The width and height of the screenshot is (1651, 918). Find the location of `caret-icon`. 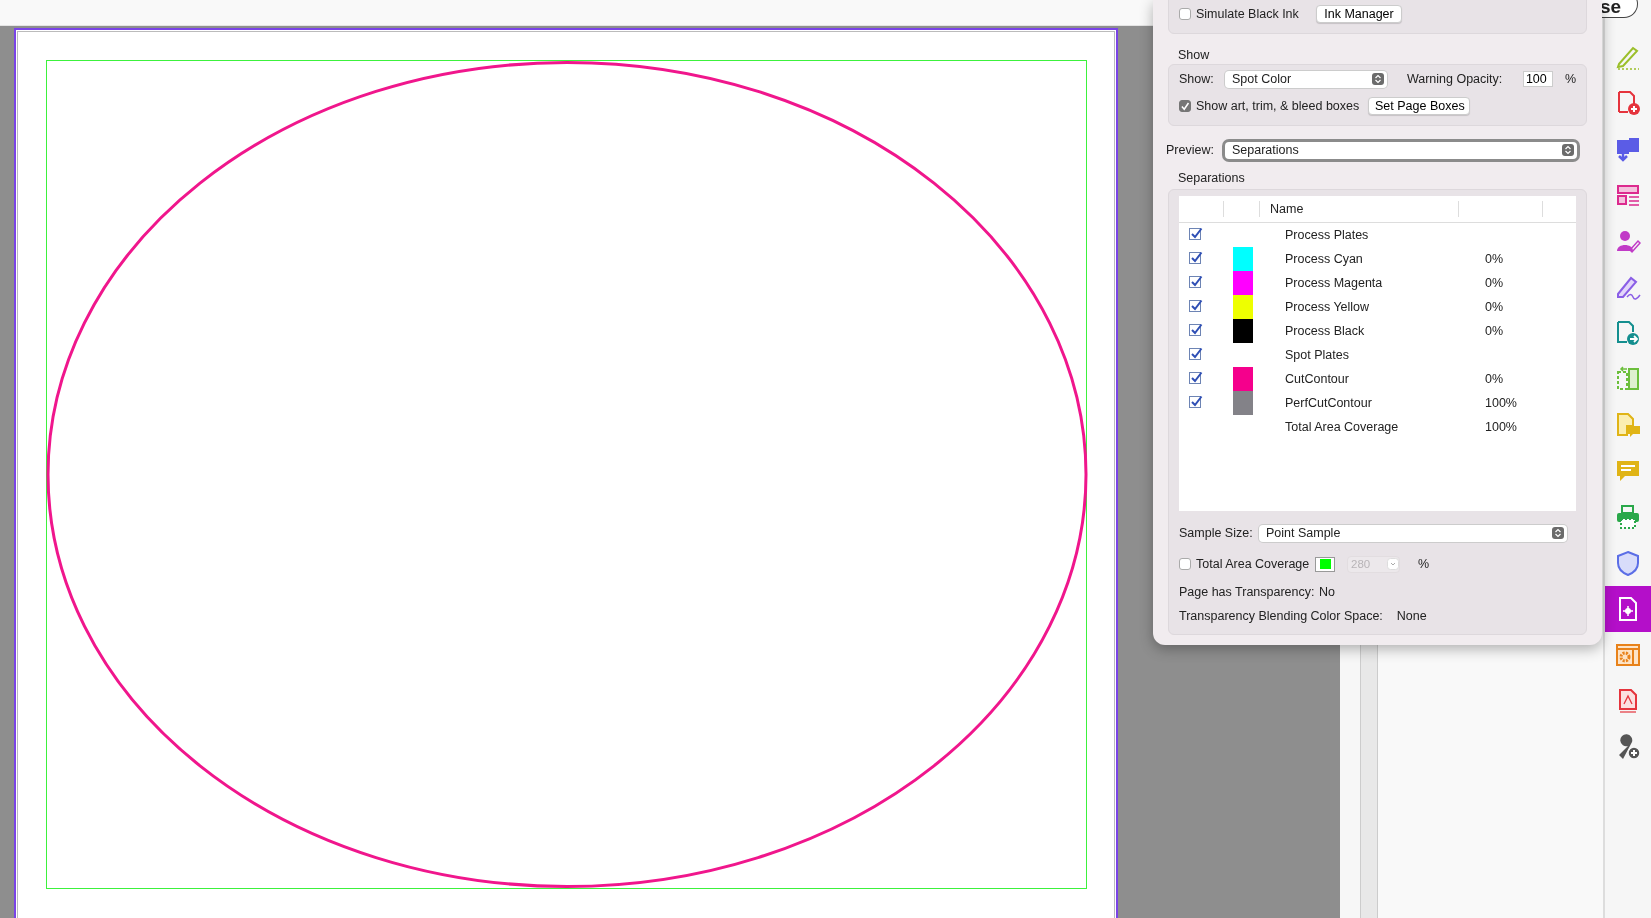

caret-icon is located at coordinates (1393, 564).